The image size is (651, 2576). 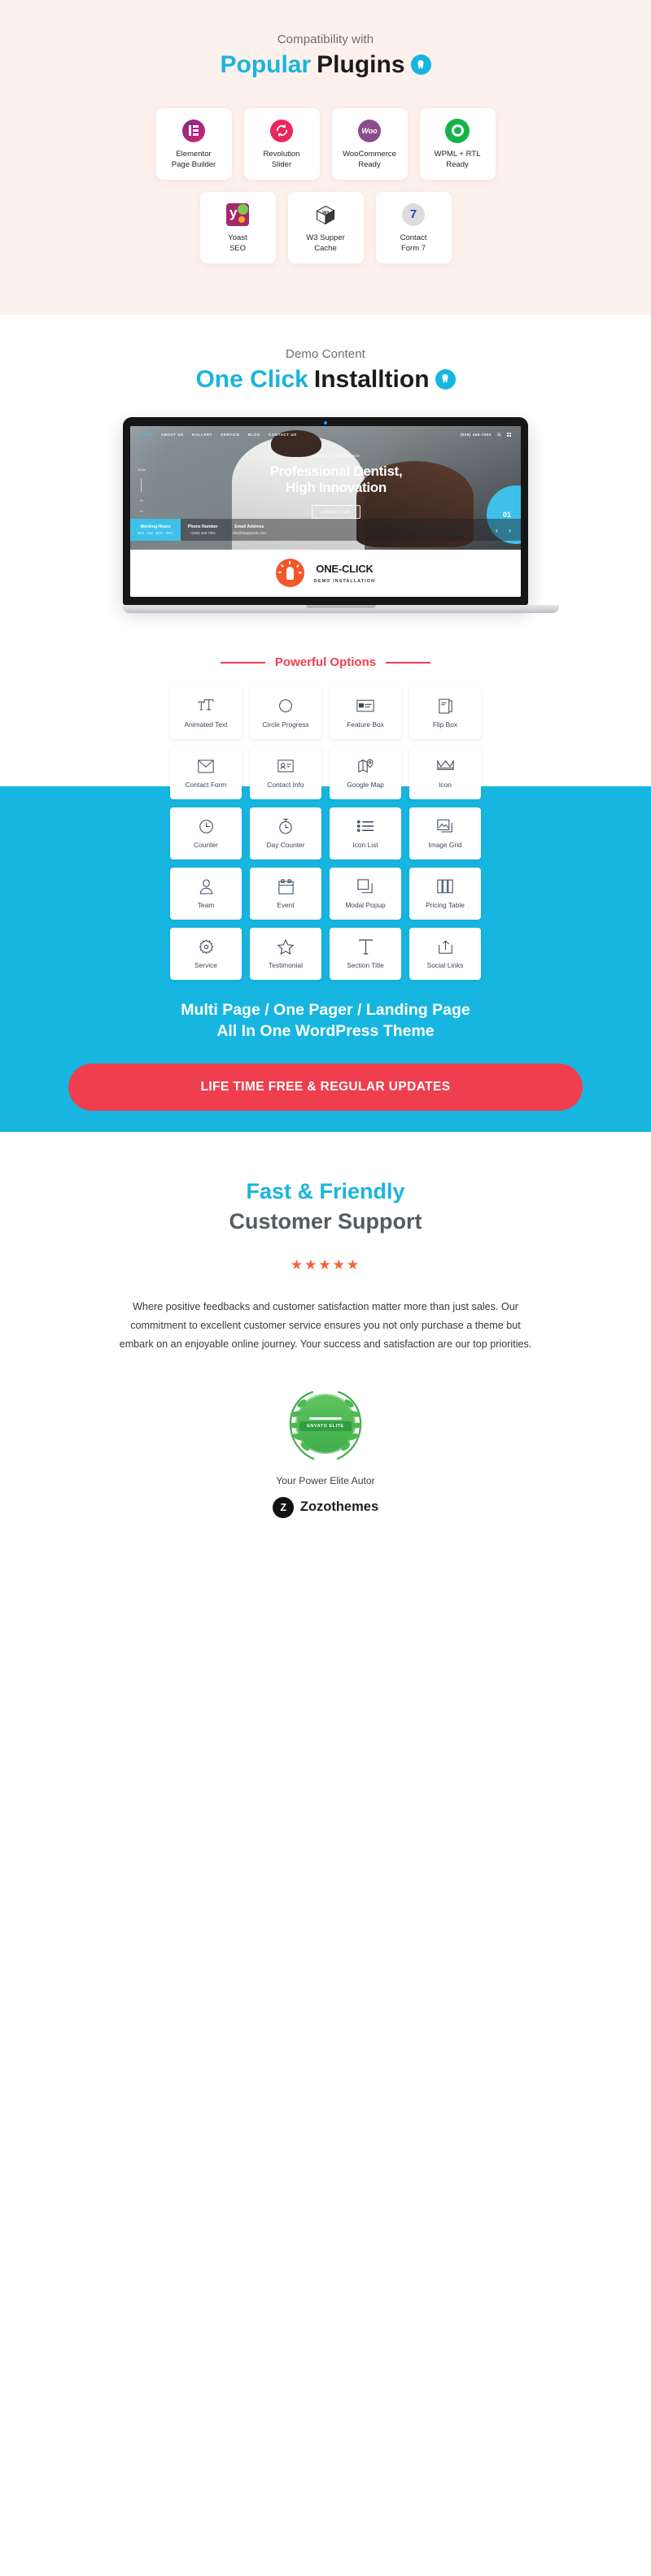 What do you see at coordinates (155, 534) in the screenshot?
I see `info-sub: Mon - Sun : 9Am - 8Pm` at bounding box center [155, 534].